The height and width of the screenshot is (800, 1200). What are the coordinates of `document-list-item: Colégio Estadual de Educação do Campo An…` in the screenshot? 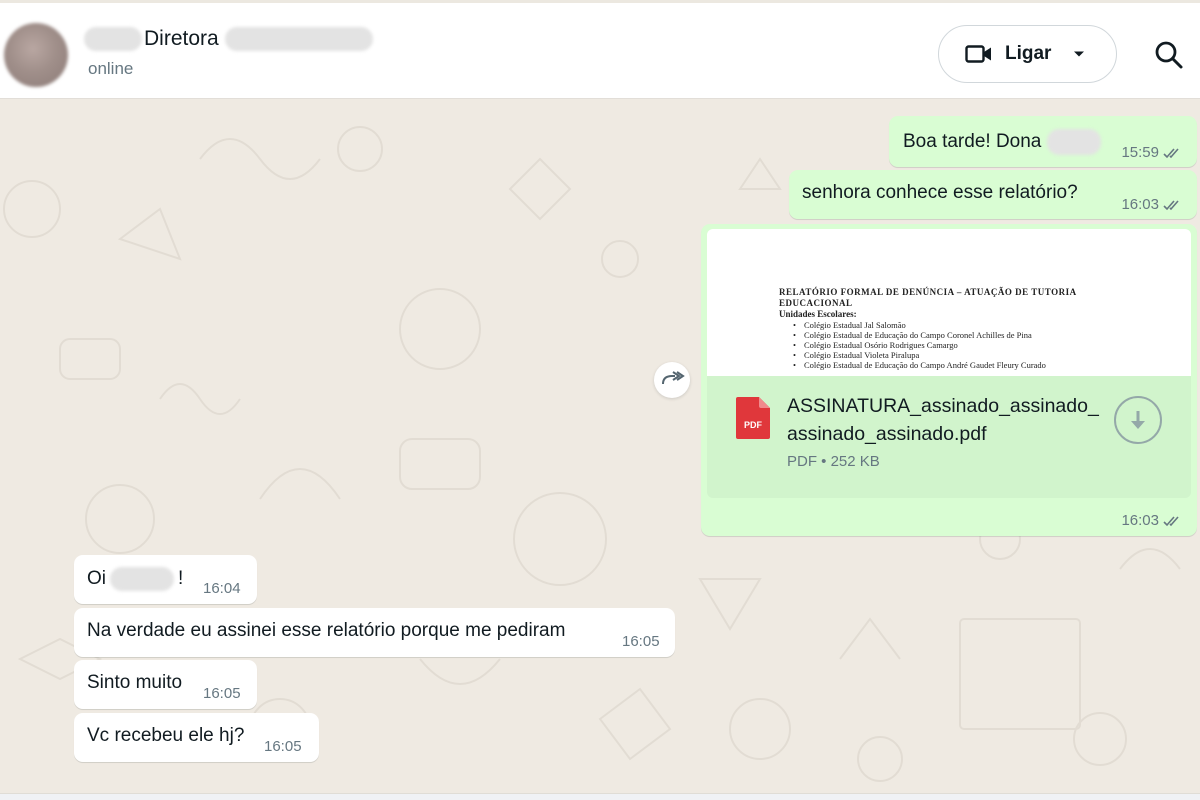 It's located at (961, 365).